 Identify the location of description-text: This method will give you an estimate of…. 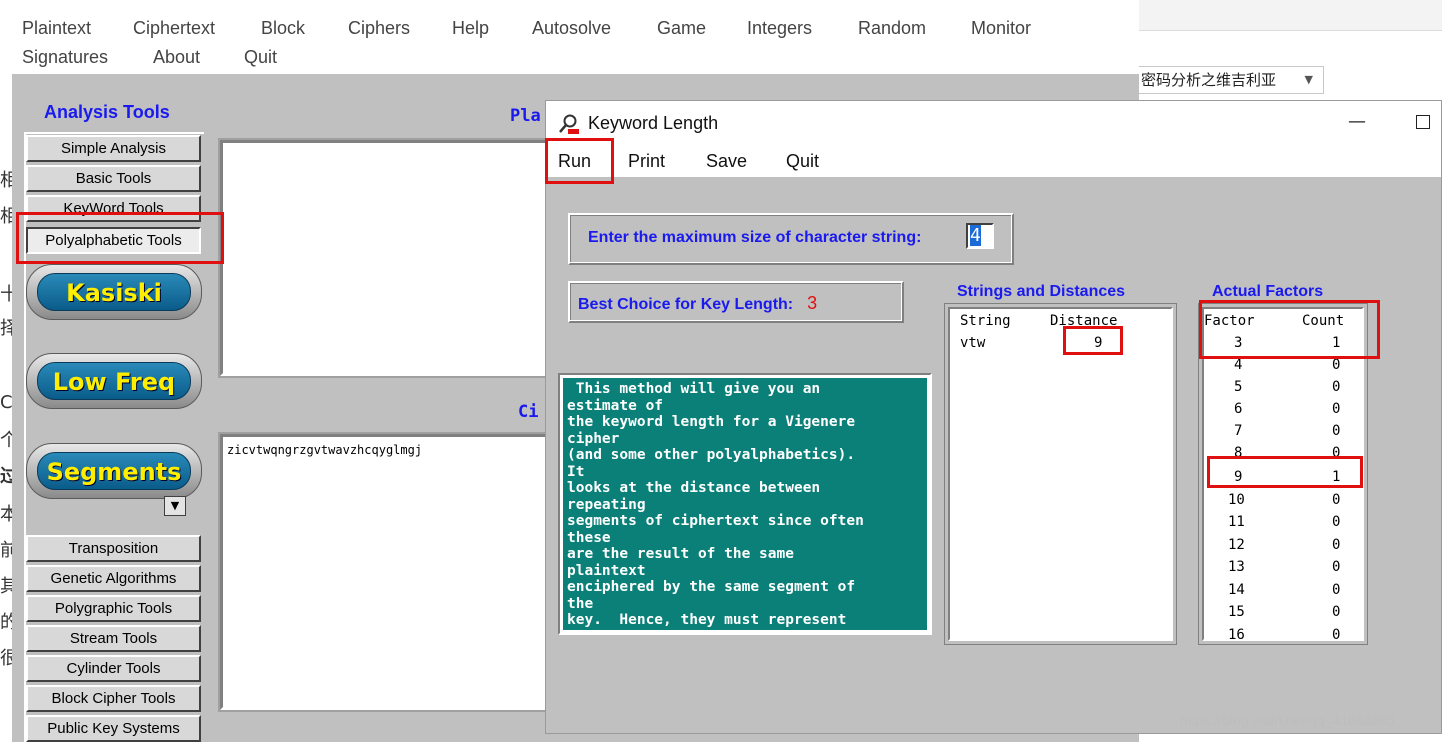
(745, 504).